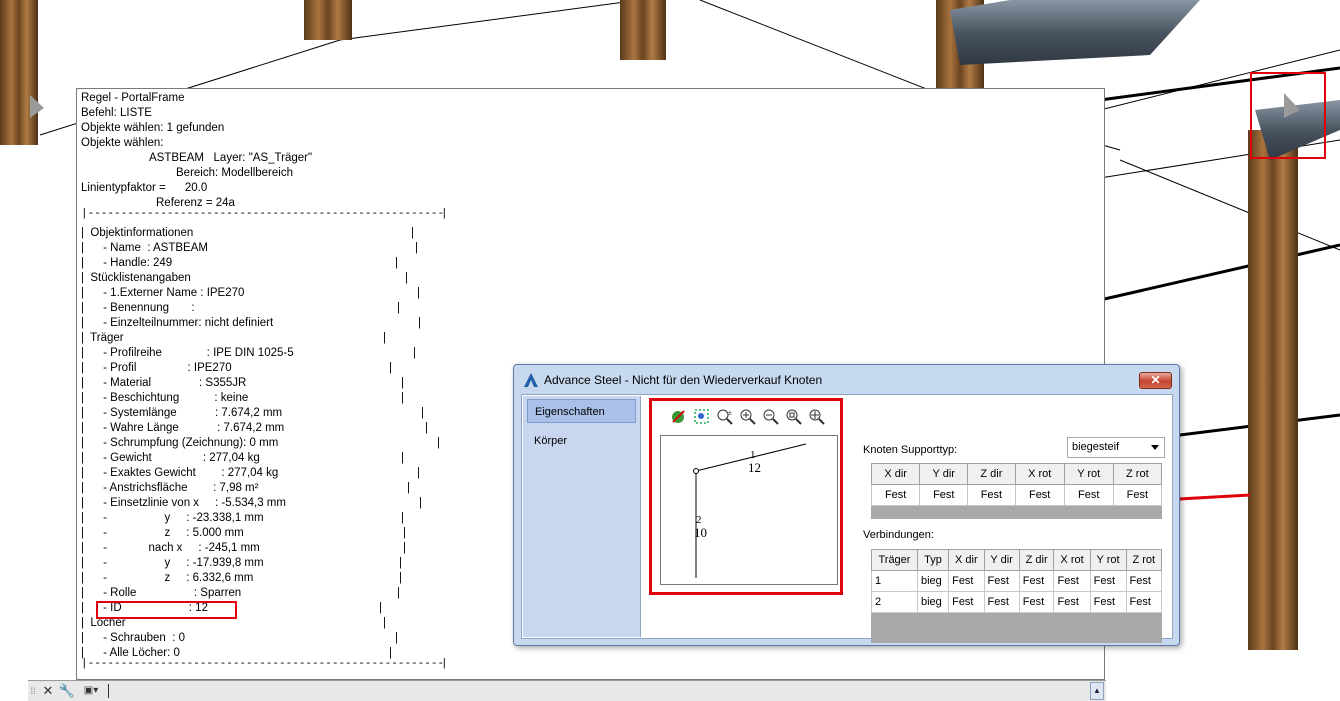  Describe the element at coordinates (67, 691) in the screenshot. I see `wrench-icon: 🔧` at that location.